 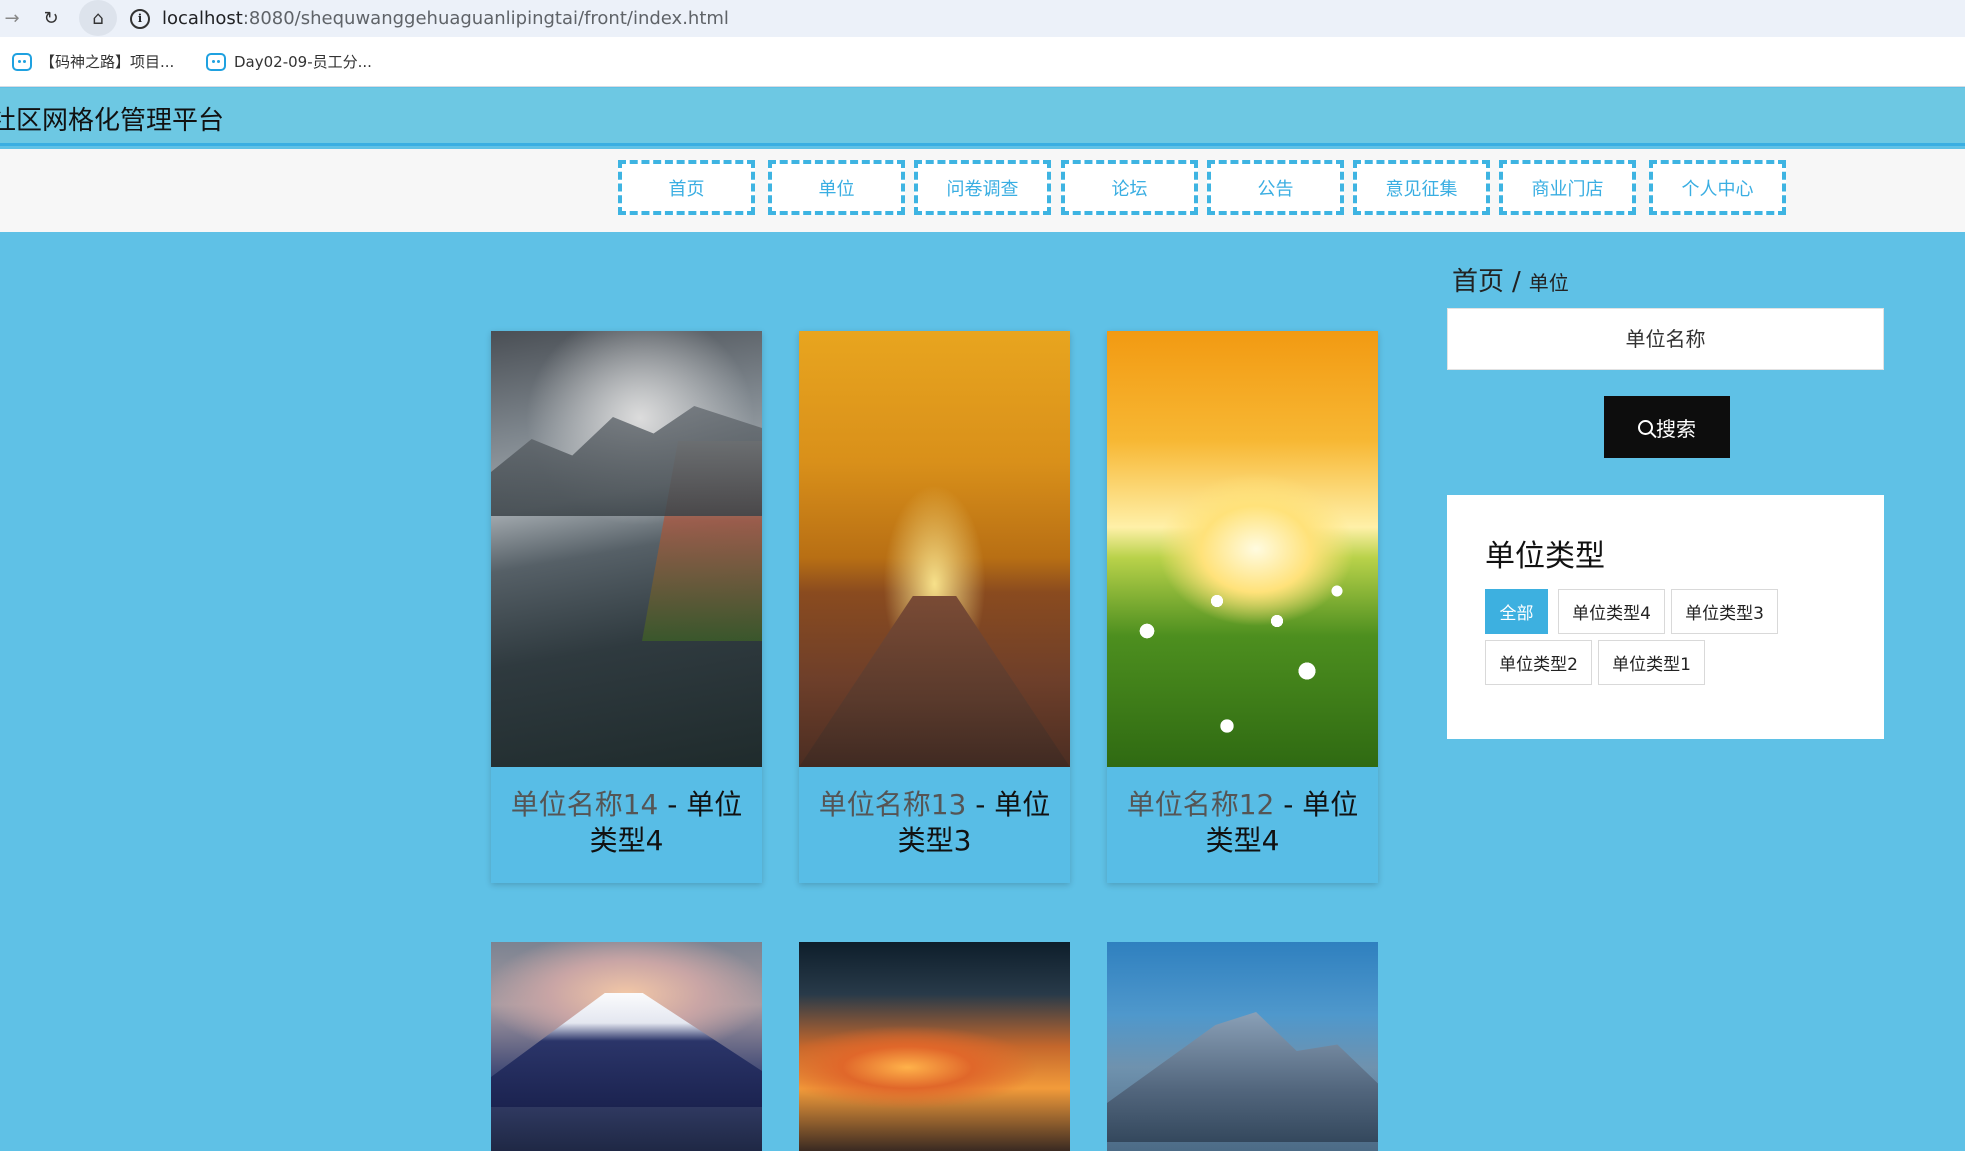 What do you see at coordinates (892, 804) in the screenshot?
I see `unit-name: 单位名称13` at bounding box center [892, 804].